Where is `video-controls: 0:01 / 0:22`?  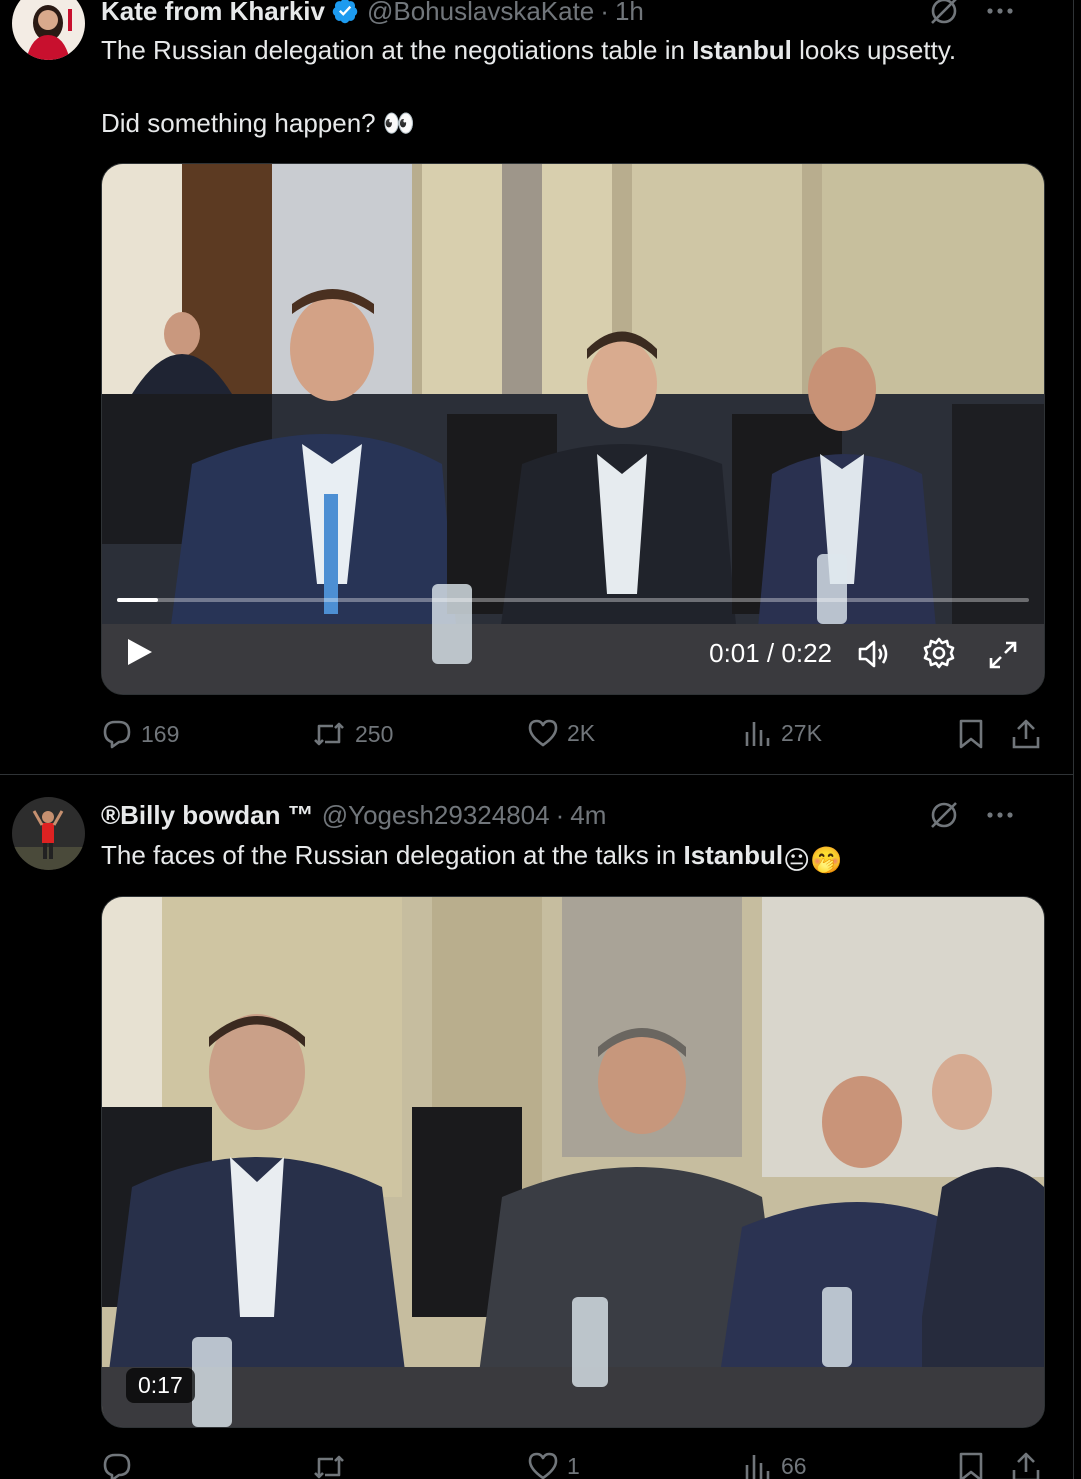
video-controls: 0:01 / 0:22 is located at coordinates (573, 654).